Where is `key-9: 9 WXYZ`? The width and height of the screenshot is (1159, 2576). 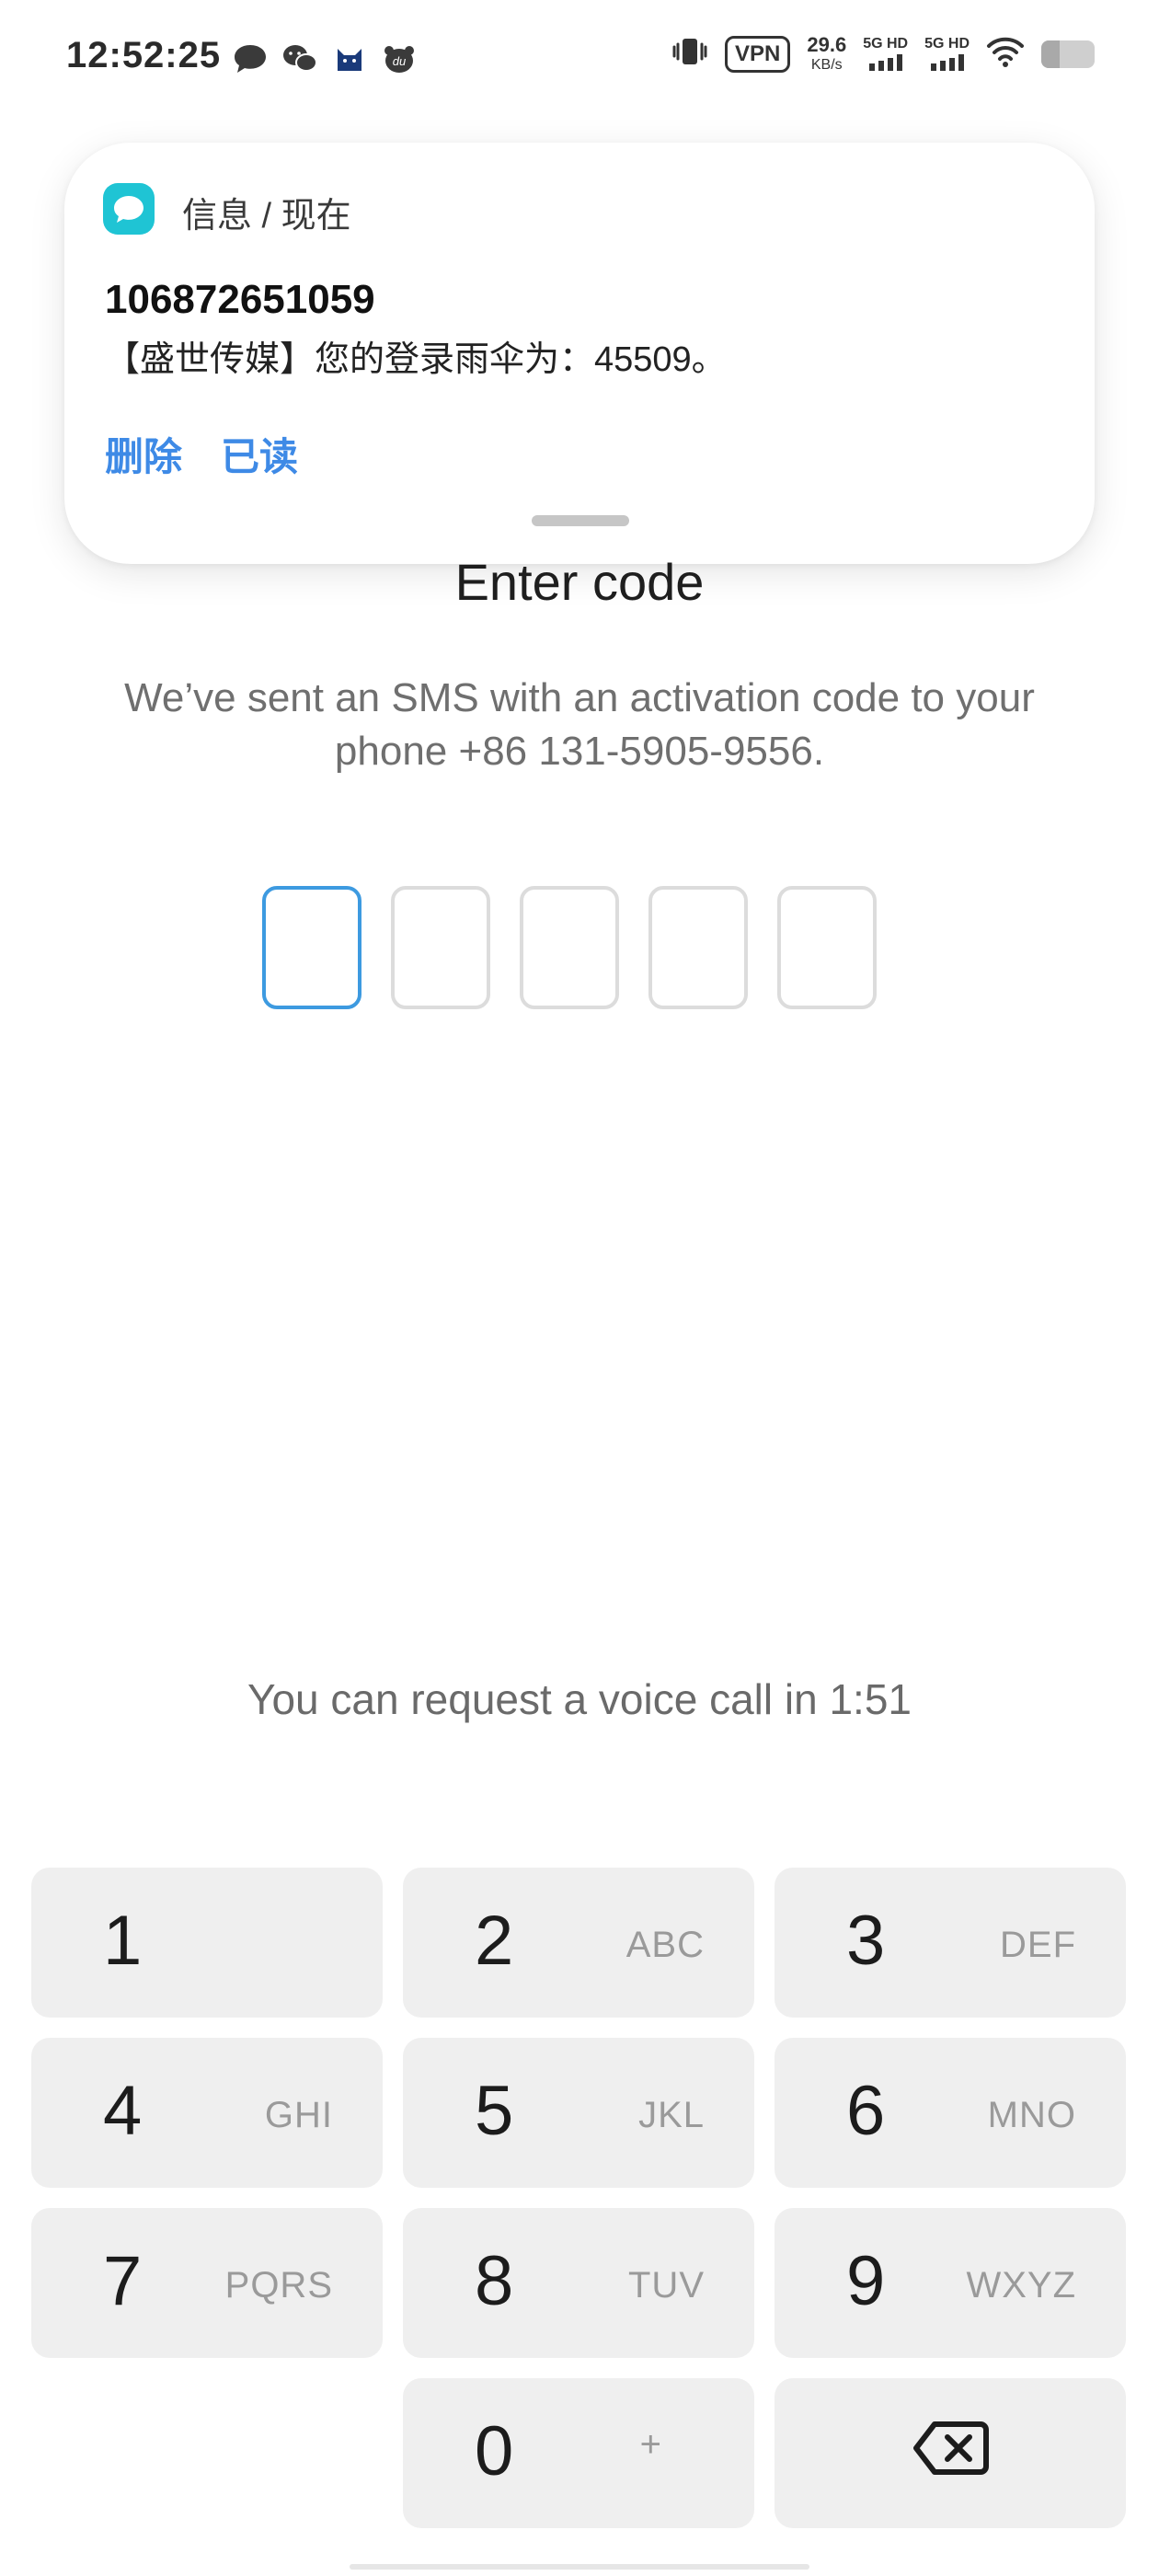 key-9: 9 WXYZ is located at coordinates (950, 2283).